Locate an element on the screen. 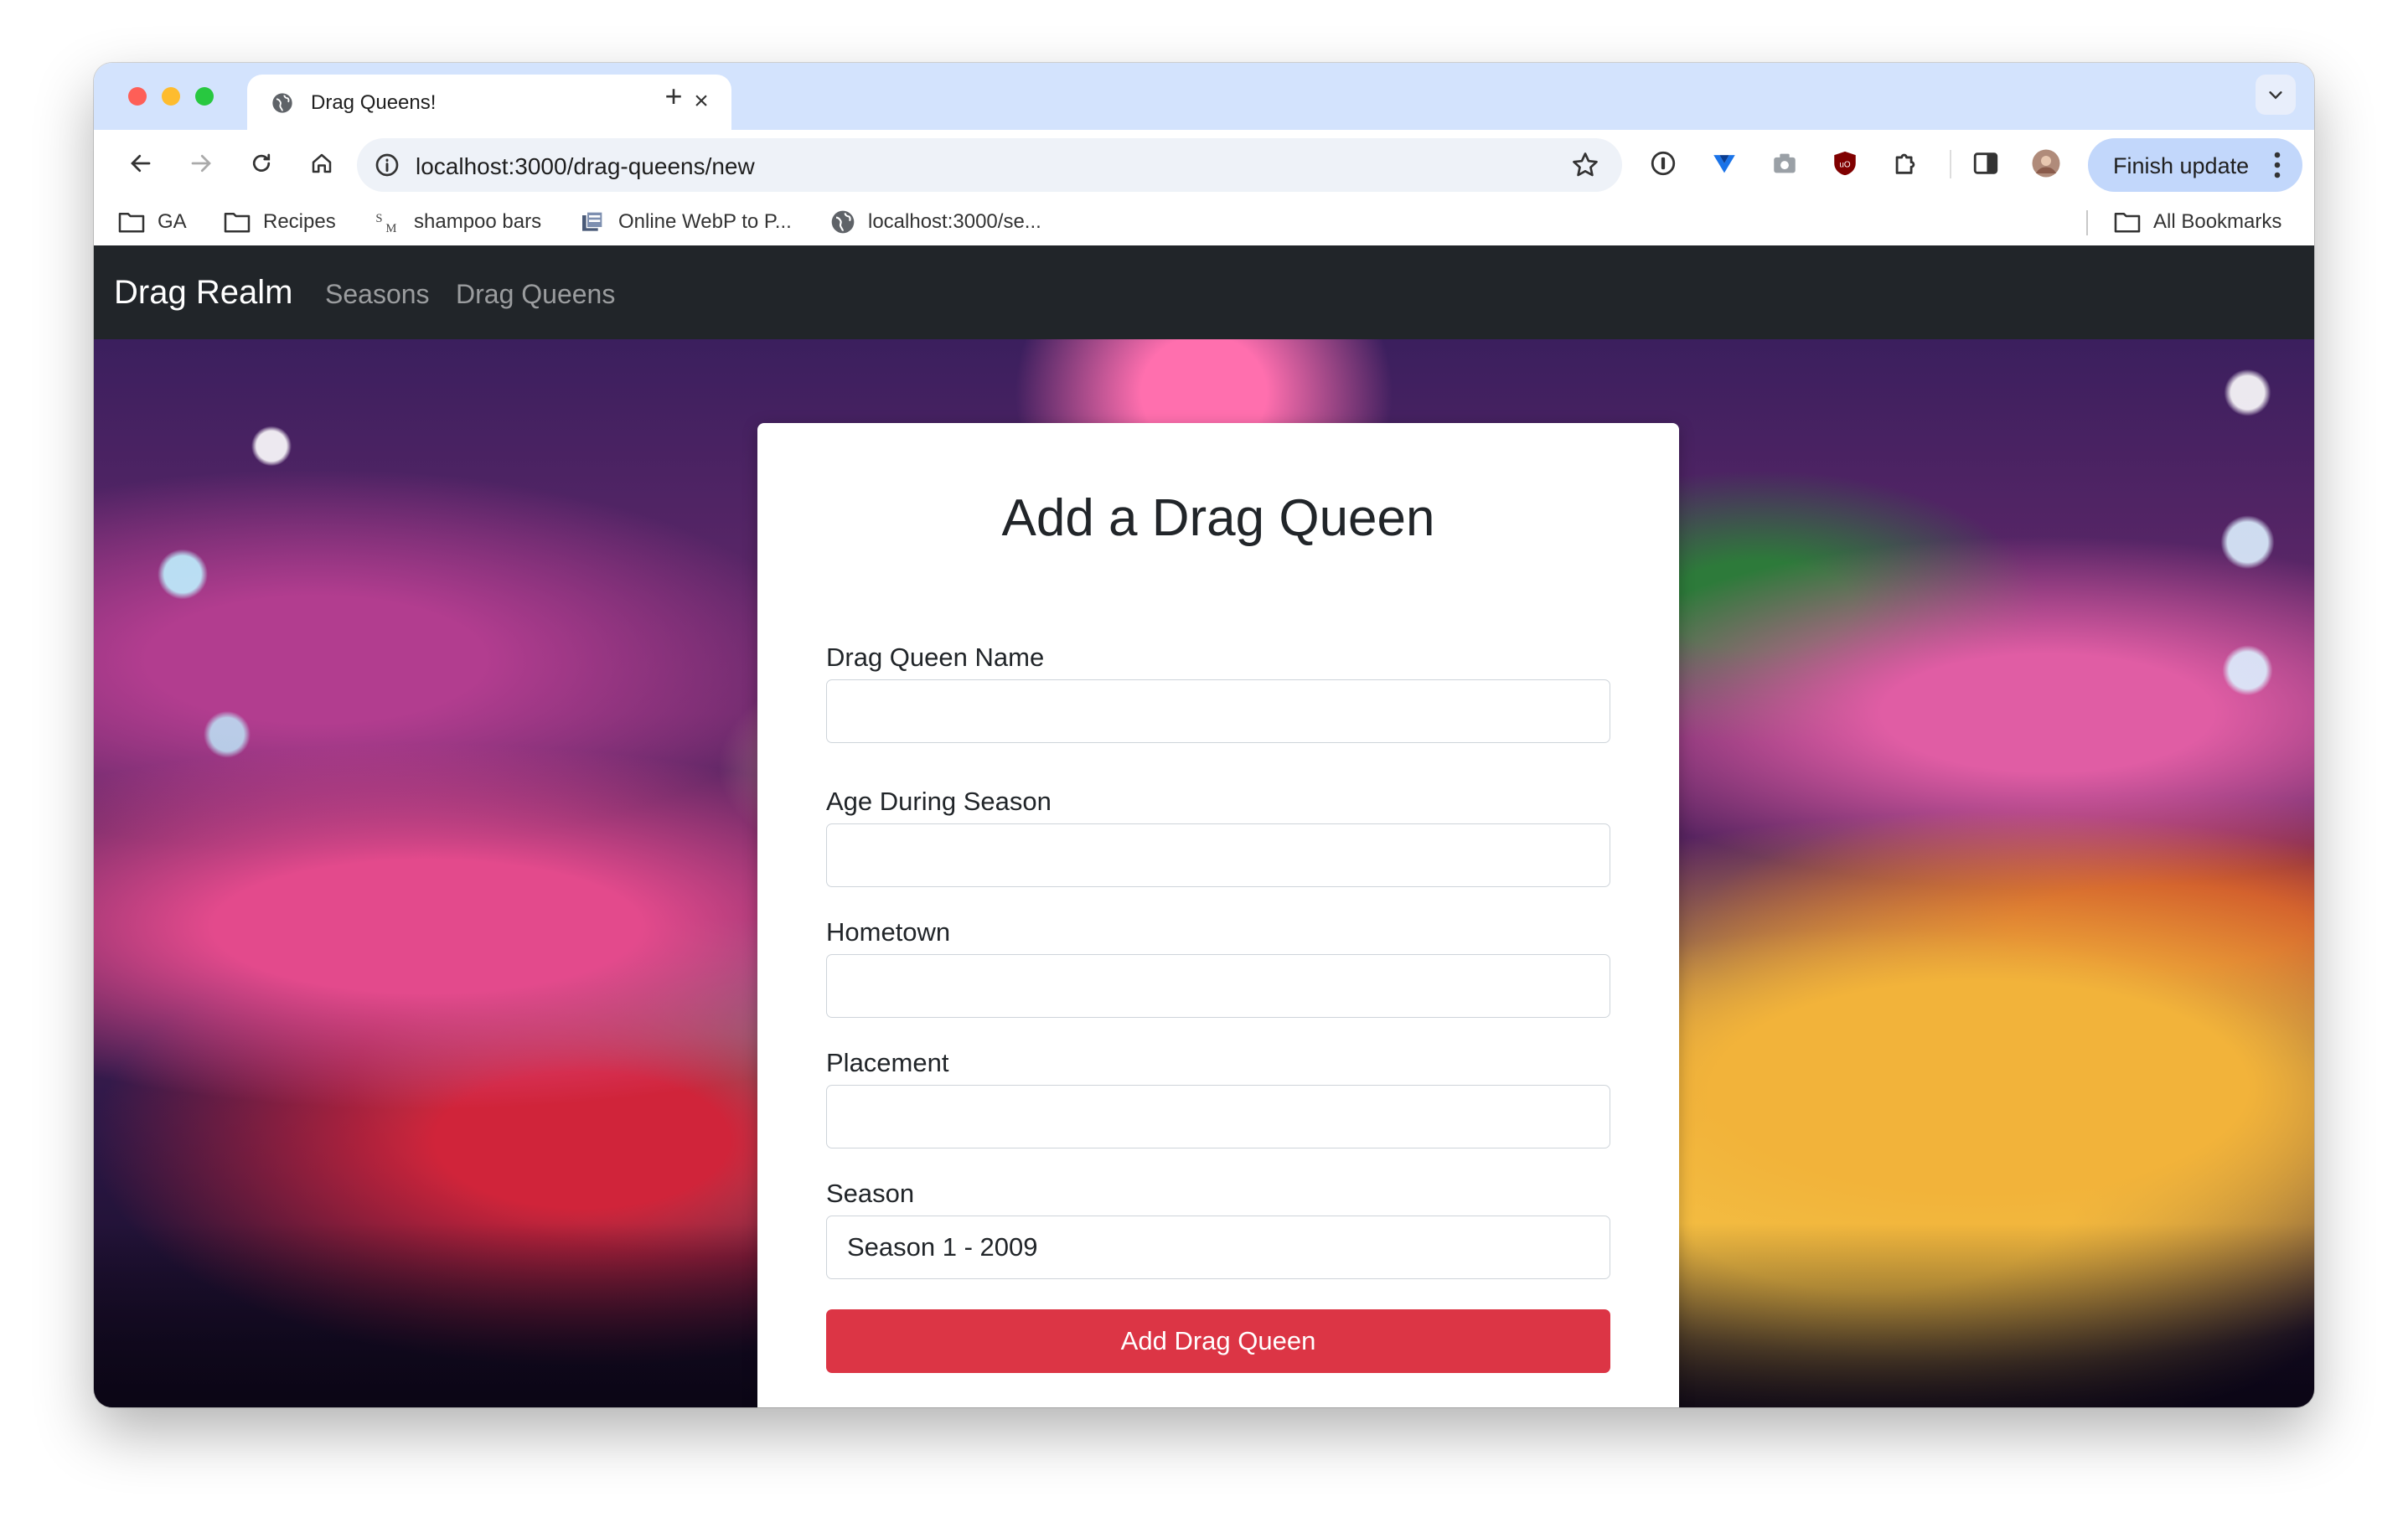 The width and height of the screenshot is (2408, 1533). name-input is located at coordinates (1218, 711).